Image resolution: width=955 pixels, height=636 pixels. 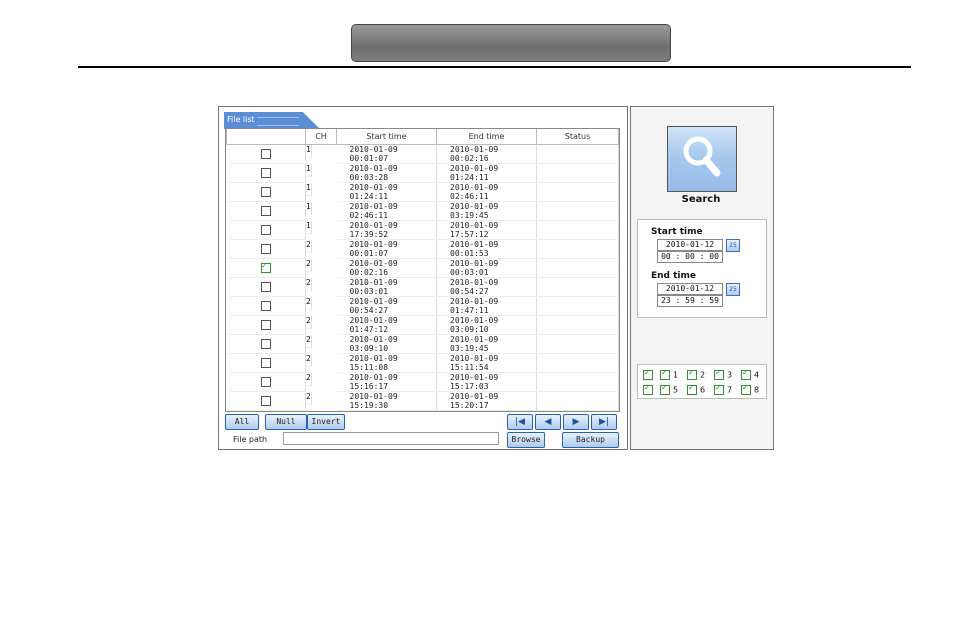 What do you see at coordinates (548, 422) in the screenshot?
I see `prev-page-button: ◀` at bounding box center [548, 422].